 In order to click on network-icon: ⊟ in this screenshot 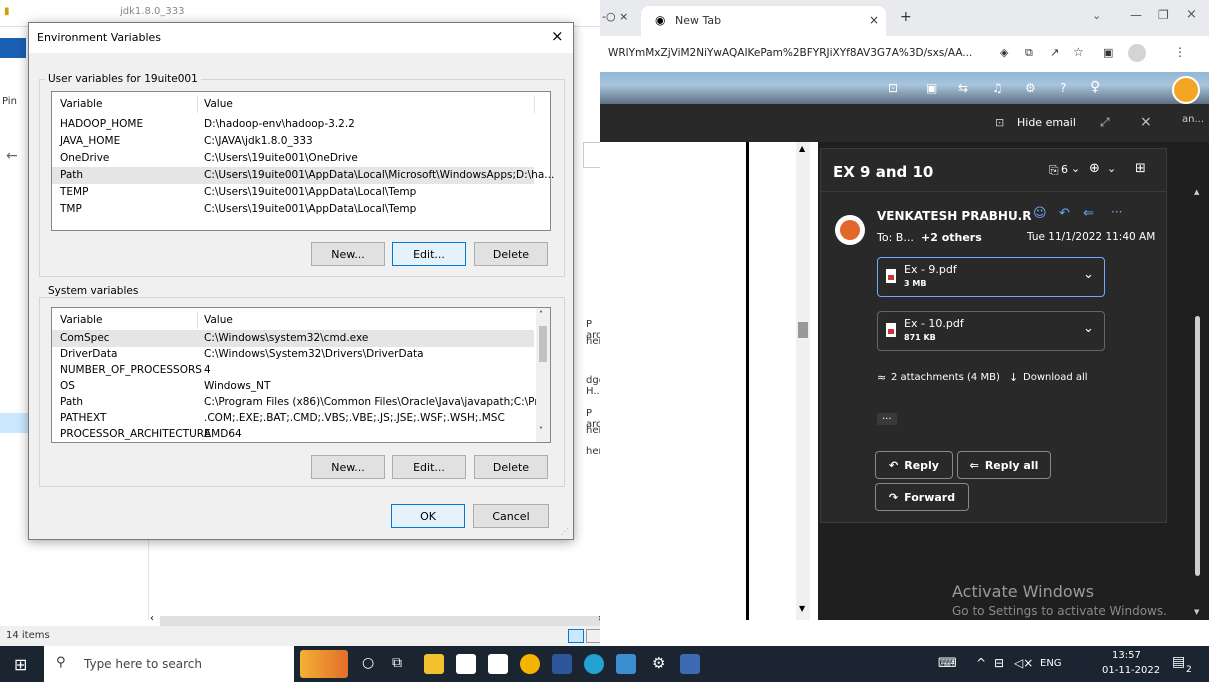, I will do `click(999, 663)`.